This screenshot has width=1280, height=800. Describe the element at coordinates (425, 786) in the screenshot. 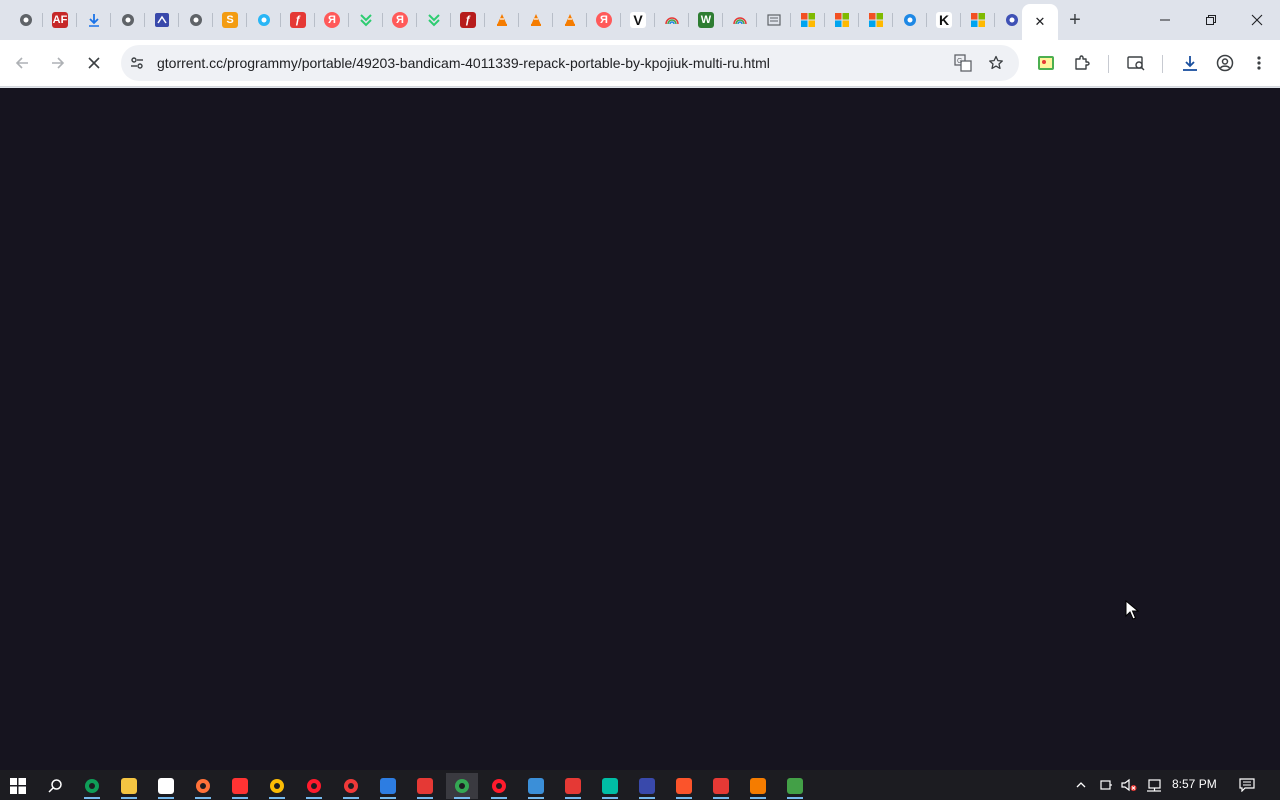

I see `taskbar-app-camera` at that location.